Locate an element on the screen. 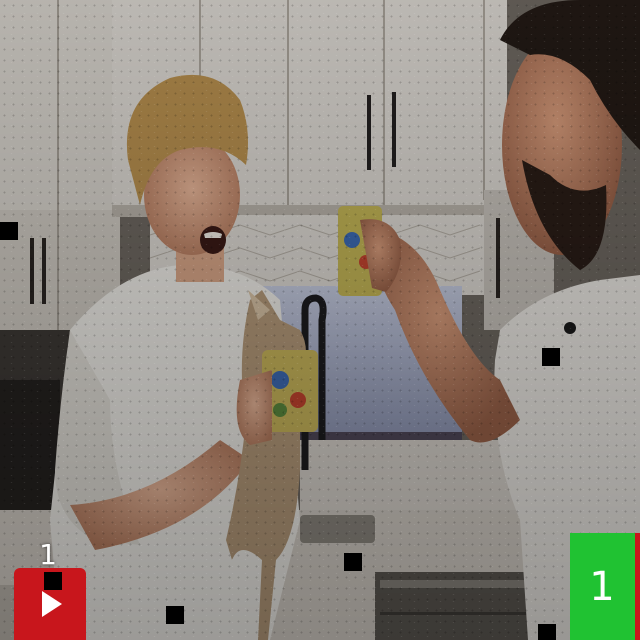 The height and width of the screenshot is (640, 640). play-icon is located at coordinates (52, 604).